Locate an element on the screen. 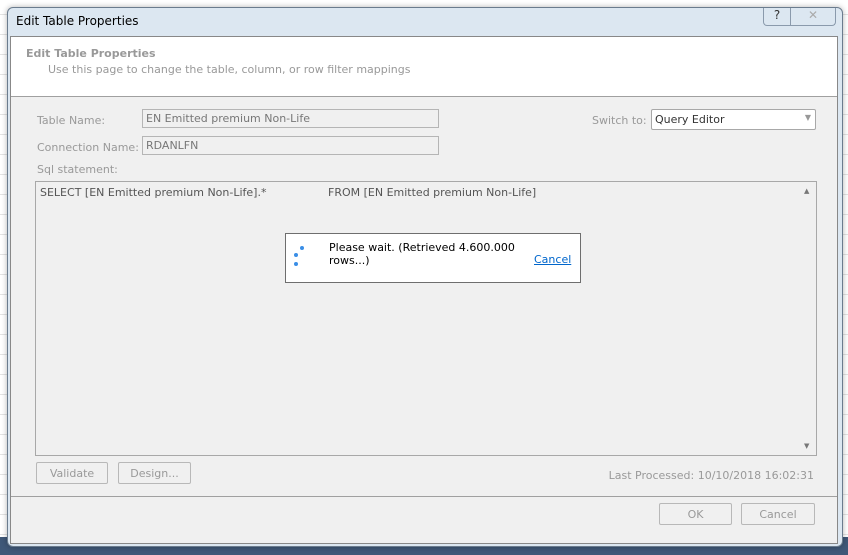 The height and width of the screenshot is (555, 848). table-name-field: EN Emitted premium Non-Life is located at coordinates (290, 118).